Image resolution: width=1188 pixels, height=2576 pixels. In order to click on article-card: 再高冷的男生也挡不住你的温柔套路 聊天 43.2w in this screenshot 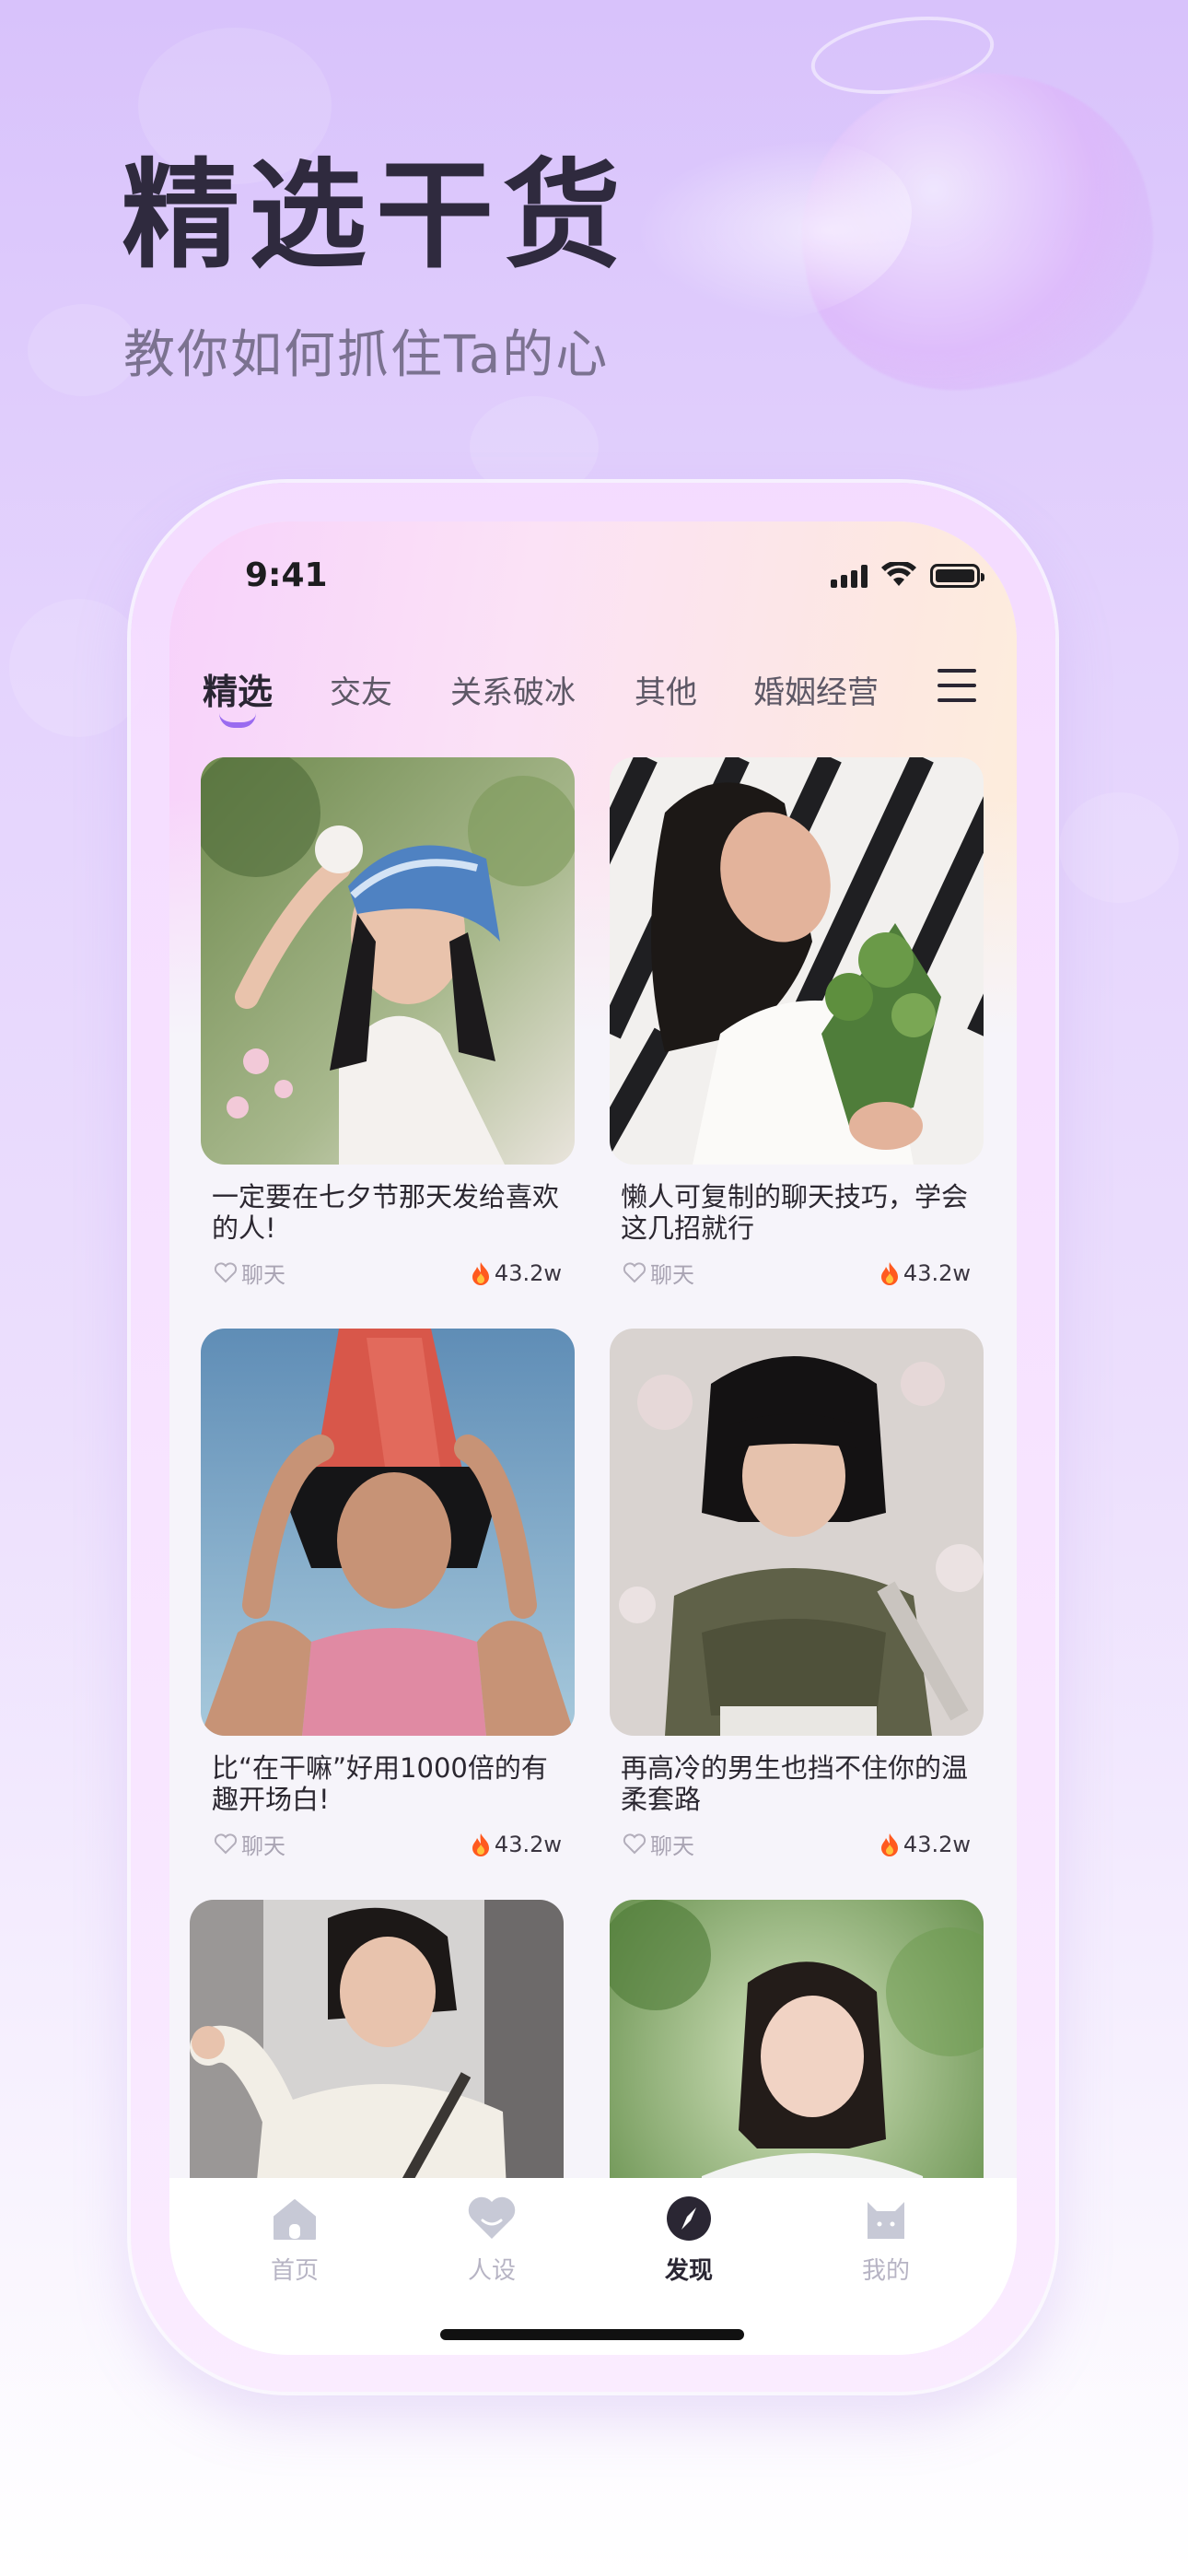, I will do `click(797, 1594)`.